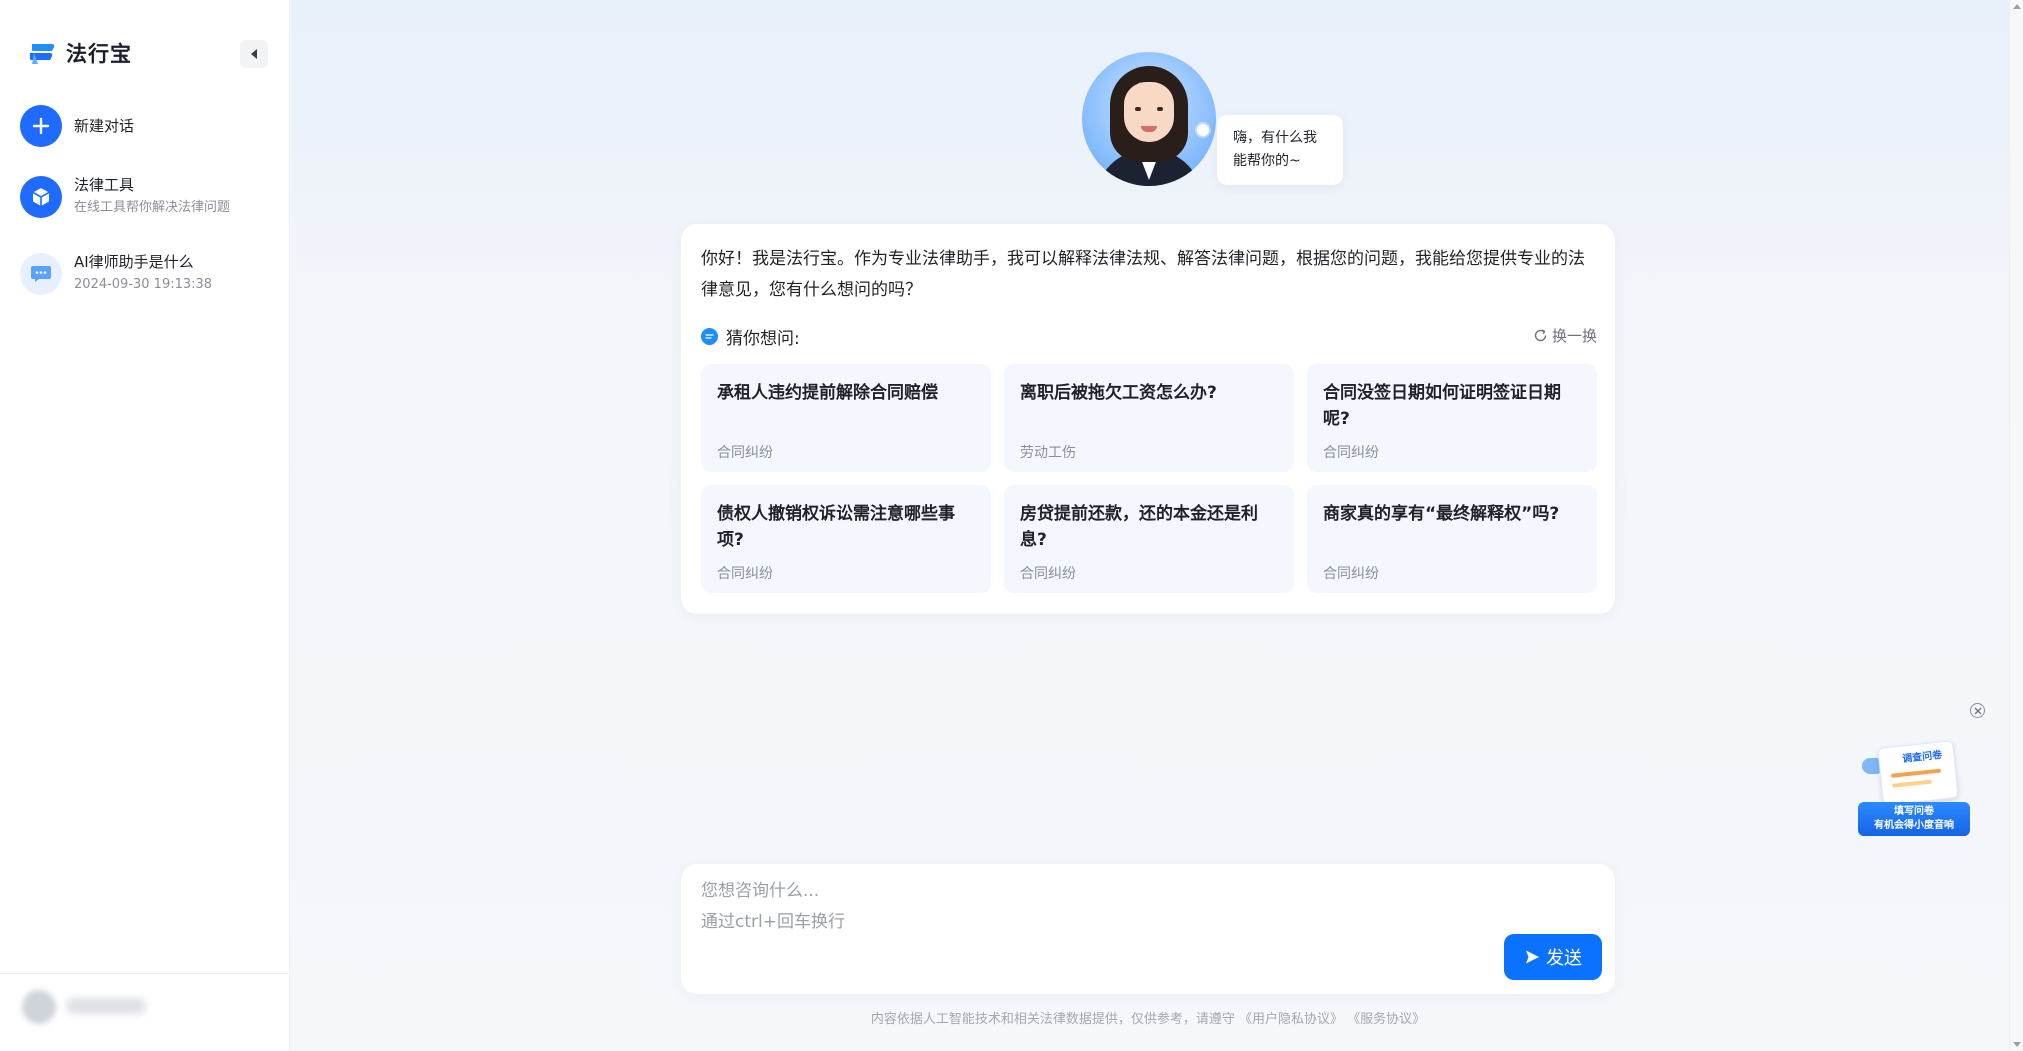 This screenshot has height=1051, width=2023. I want to click on disclaimer-text: 内容依据人工智能技术和相关法律数据提供，仅供参考，请遵守, so click(1052, 1019).